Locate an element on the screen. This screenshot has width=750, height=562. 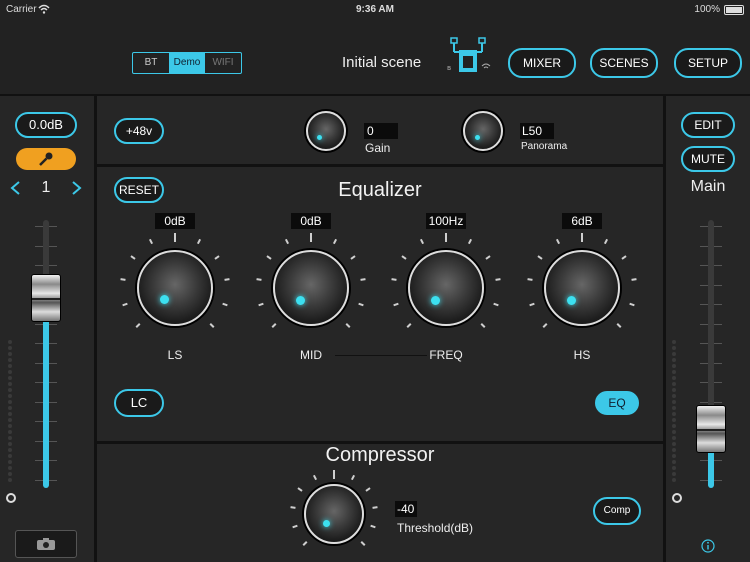
previous-channel-icon is located at coordinates (15, 188).